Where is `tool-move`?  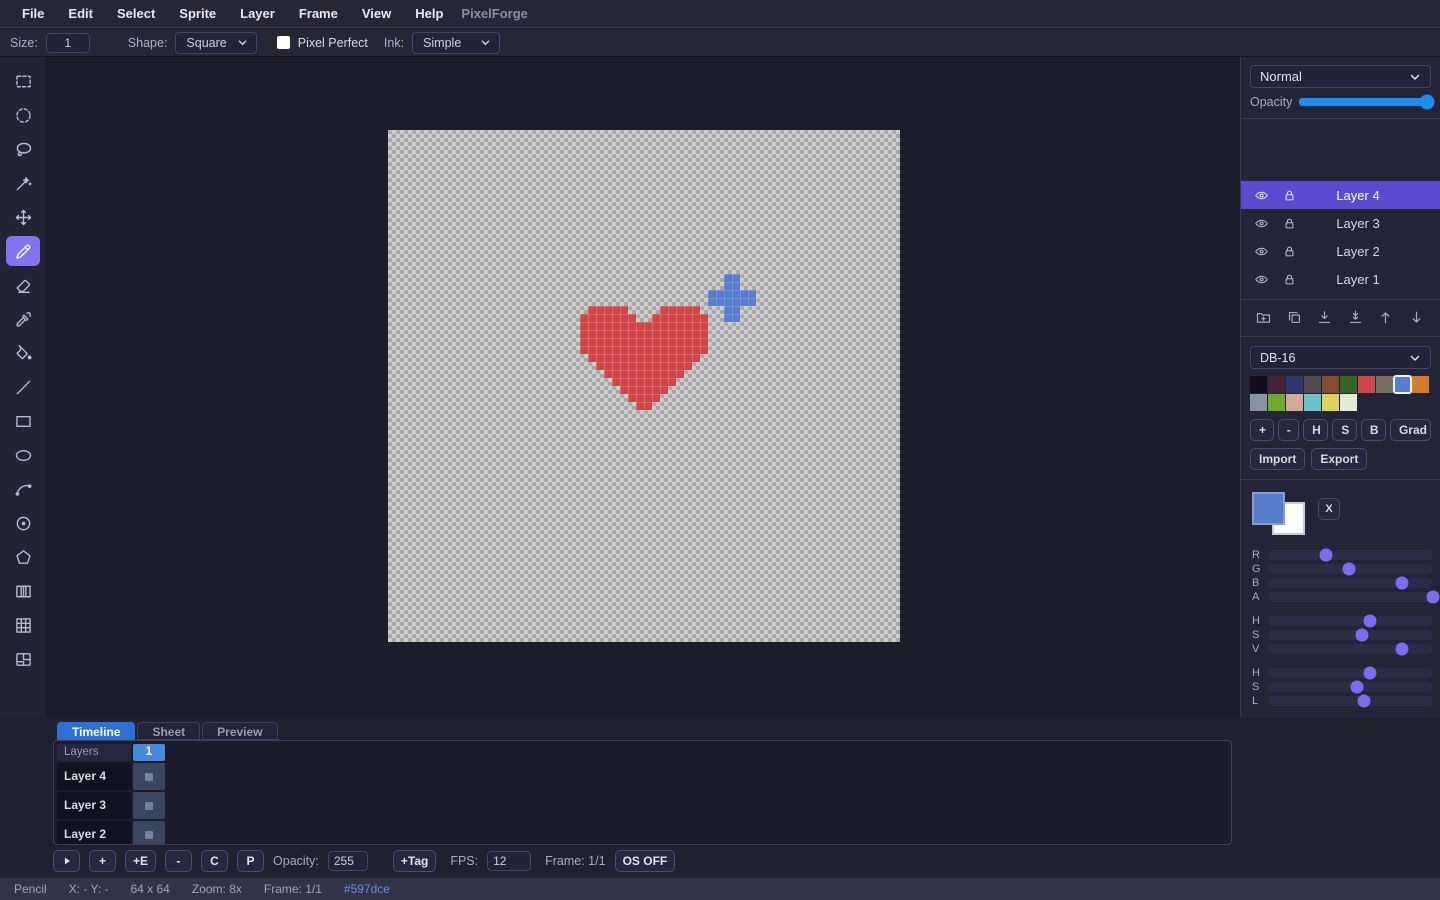
tool-move is located at coordinates (23, 217).